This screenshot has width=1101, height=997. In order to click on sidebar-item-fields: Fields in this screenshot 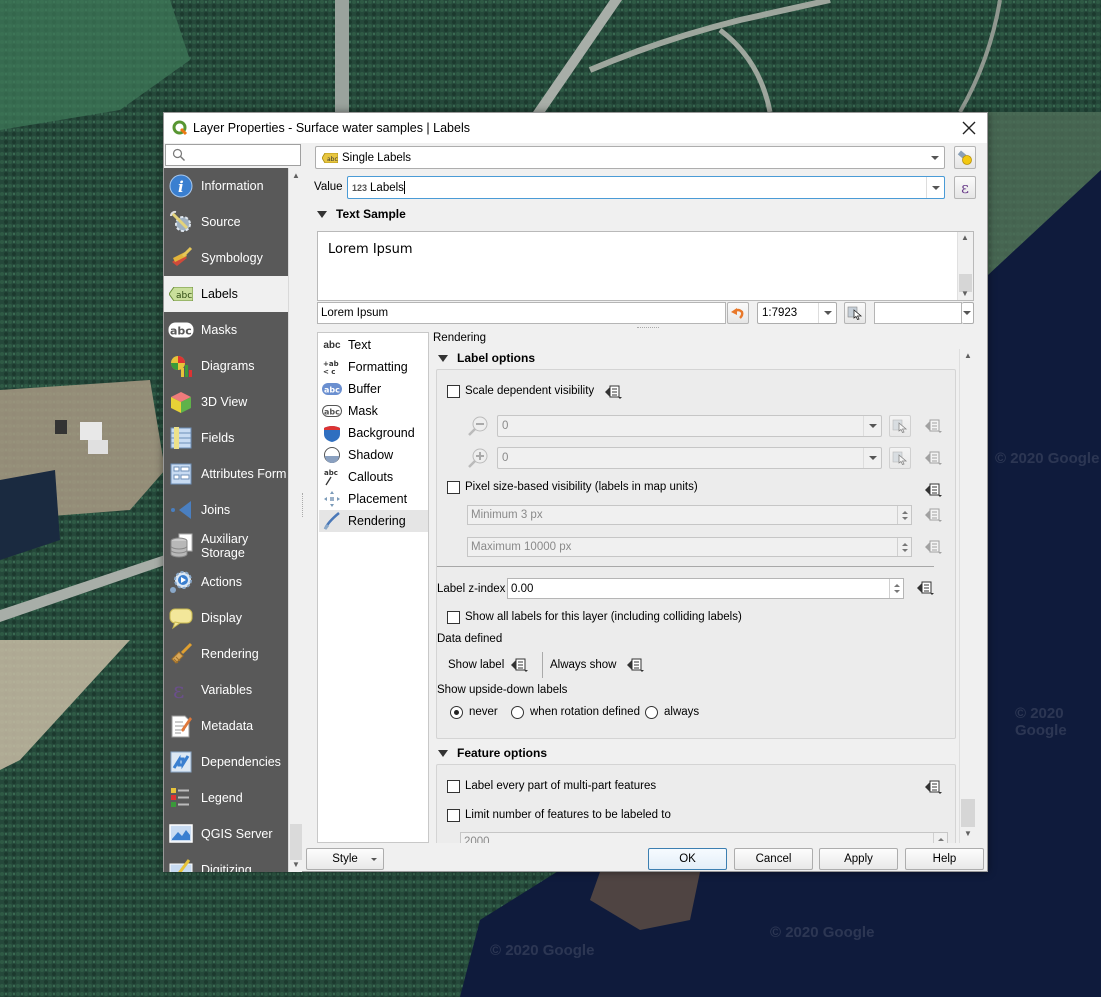, I will do `click(226, 438)`.